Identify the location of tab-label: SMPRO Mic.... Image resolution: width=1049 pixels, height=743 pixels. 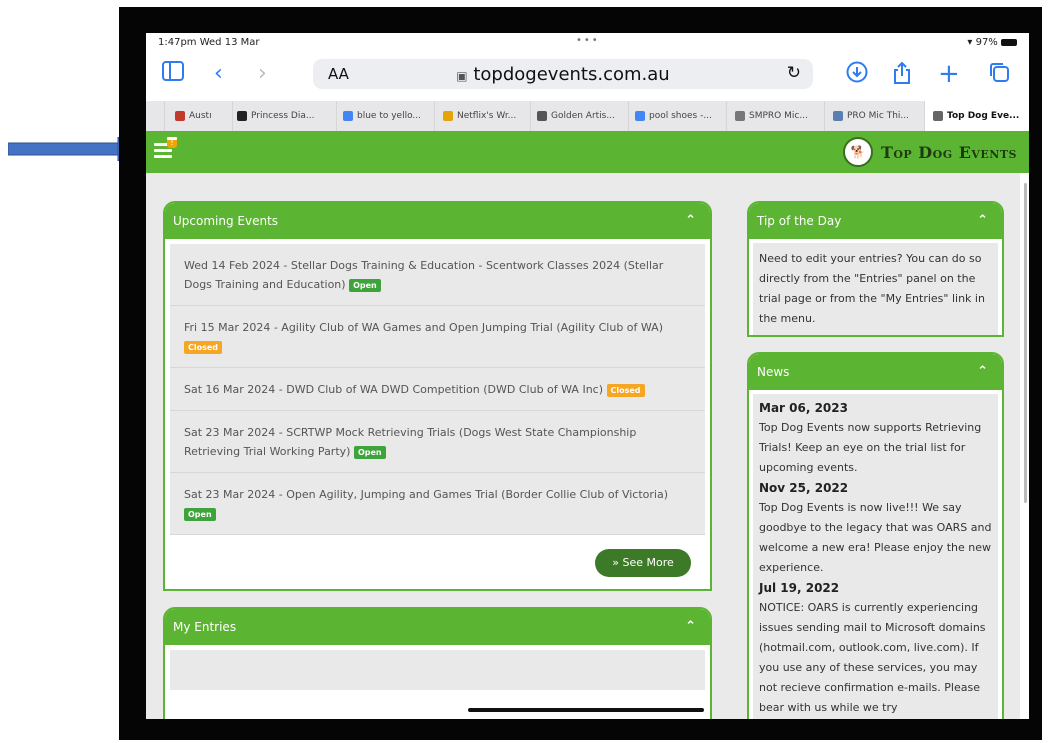
(778, 116).